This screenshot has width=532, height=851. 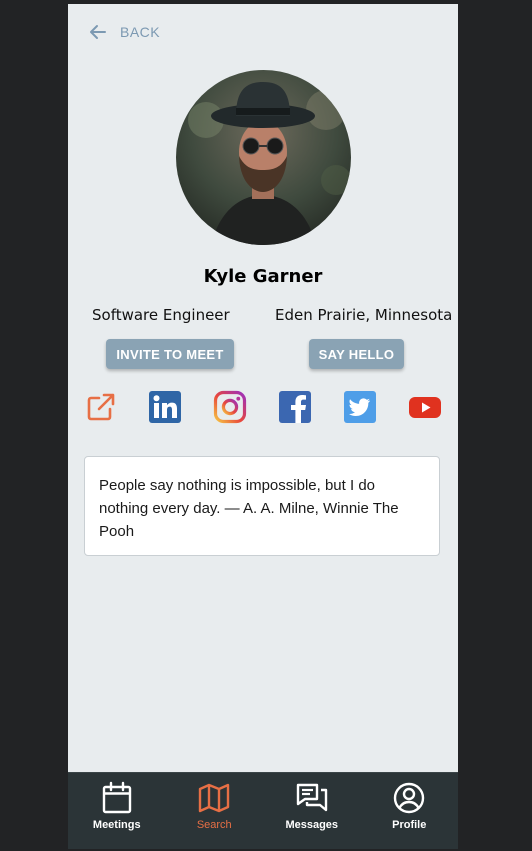 I want to click on arrow-left-icon, so click(x=98, y=32).